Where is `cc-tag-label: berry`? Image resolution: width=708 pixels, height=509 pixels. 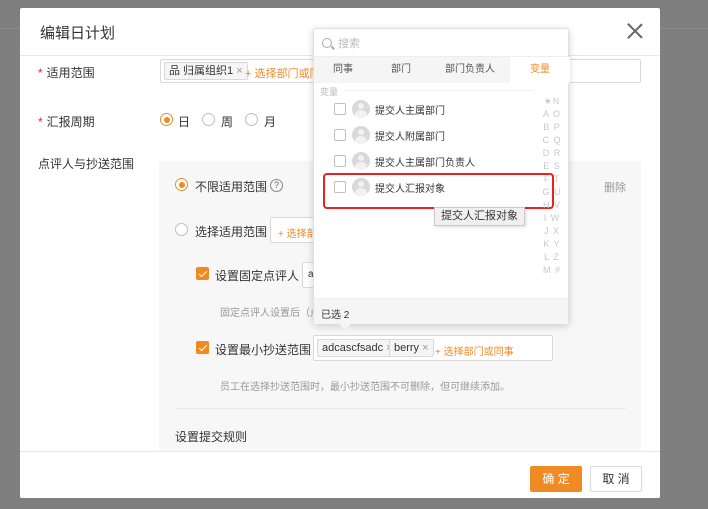 cc-tag-label: berry is located at coordinates (407, 348).